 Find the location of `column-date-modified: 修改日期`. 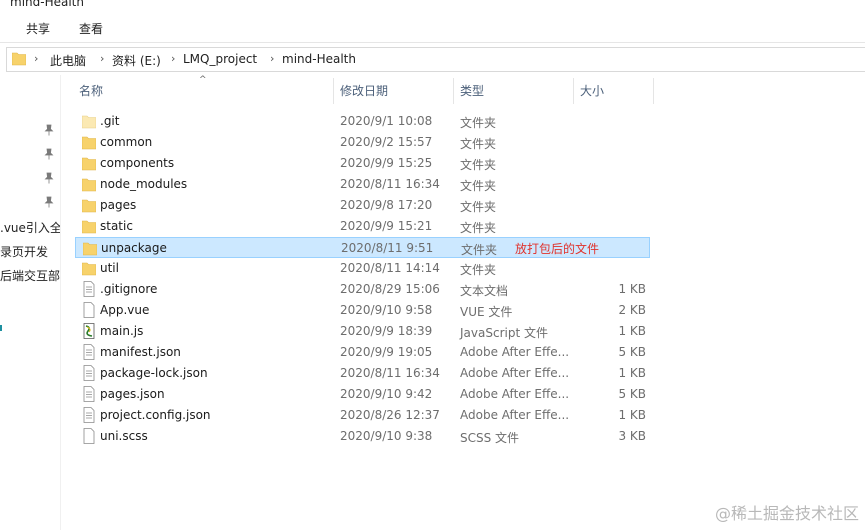

column-date-modified: 修改日期 is located at coordinates (364, 91).